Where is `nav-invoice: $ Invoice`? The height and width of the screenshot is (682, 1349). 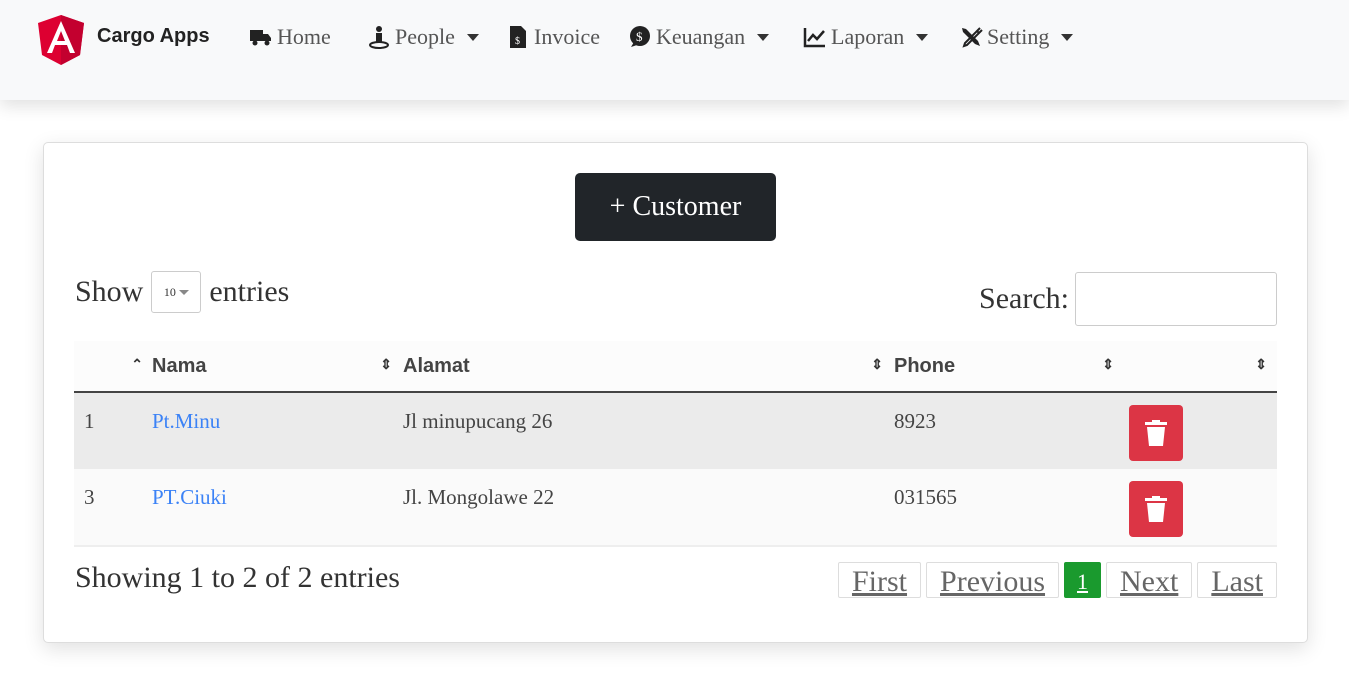 nav-invoice: $ Invoice is located at coordinates (553, 37).